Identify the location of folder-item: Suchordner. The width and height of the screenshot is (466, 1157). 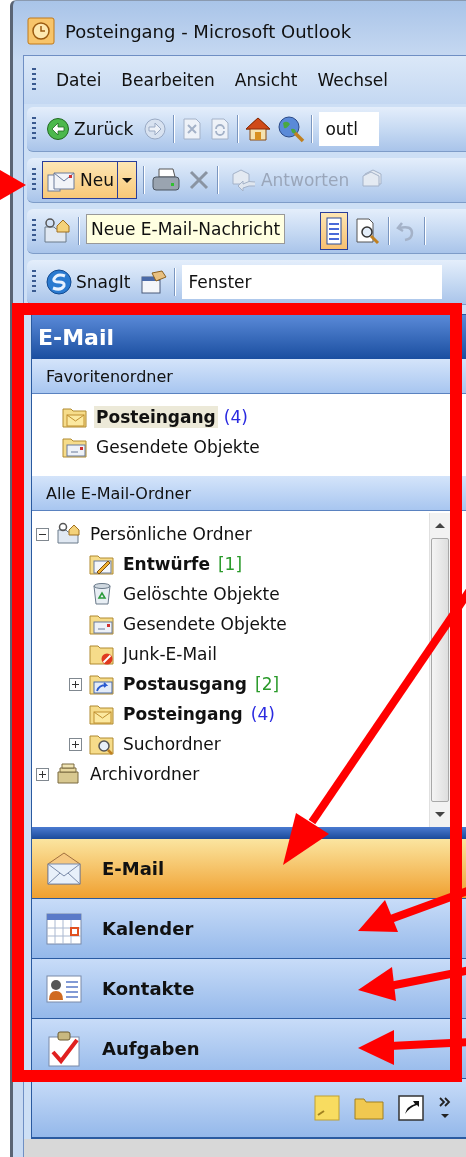
(172, 744).